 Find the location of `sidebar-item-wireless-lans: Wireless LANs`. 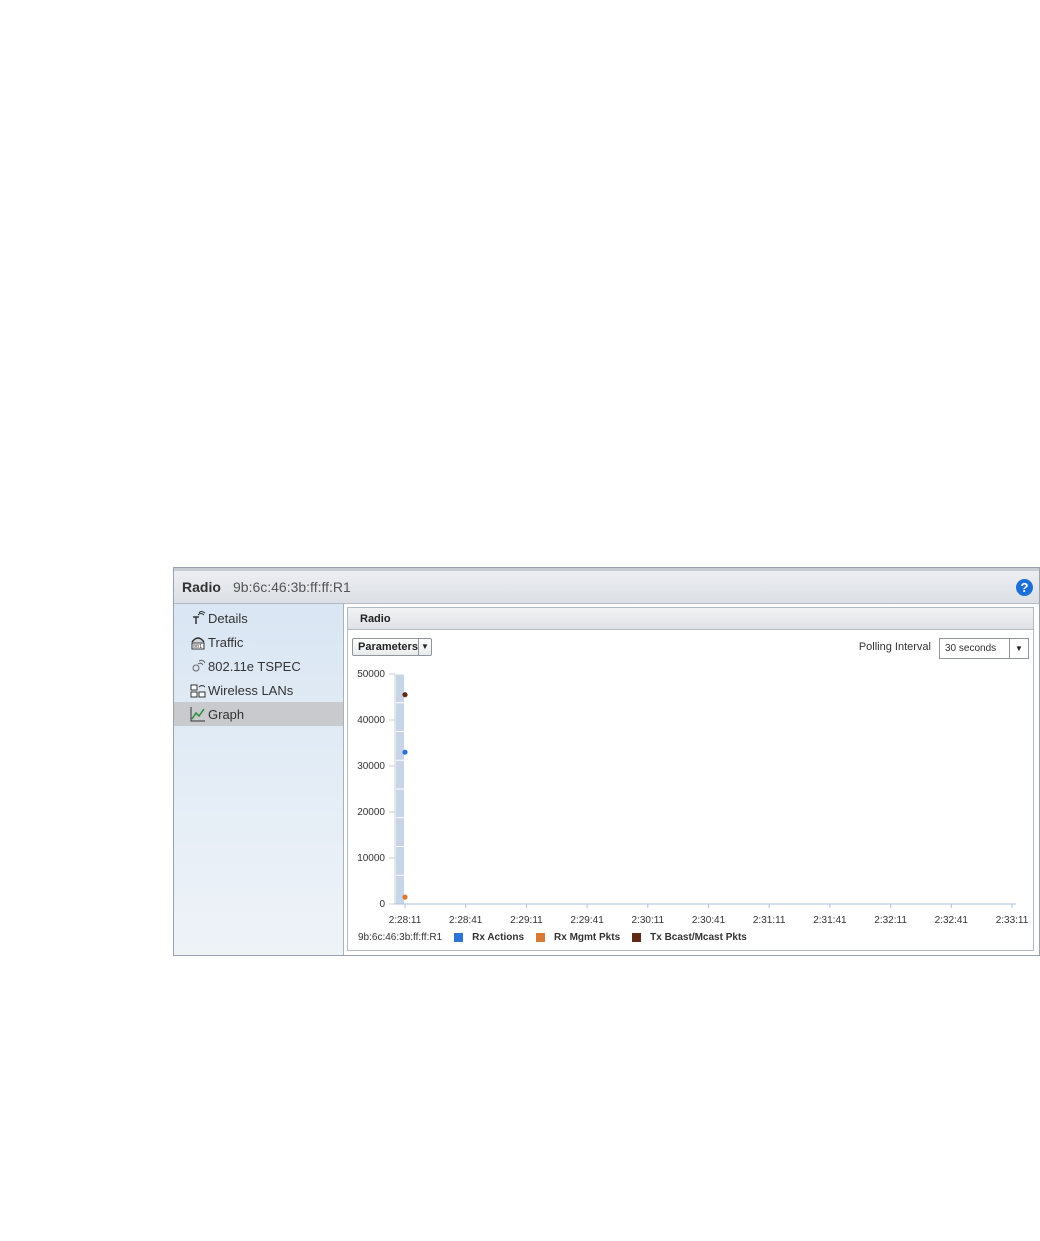

sidebar-item-wireless-lans: Wireless LANs is located at coordinates (258, 690).